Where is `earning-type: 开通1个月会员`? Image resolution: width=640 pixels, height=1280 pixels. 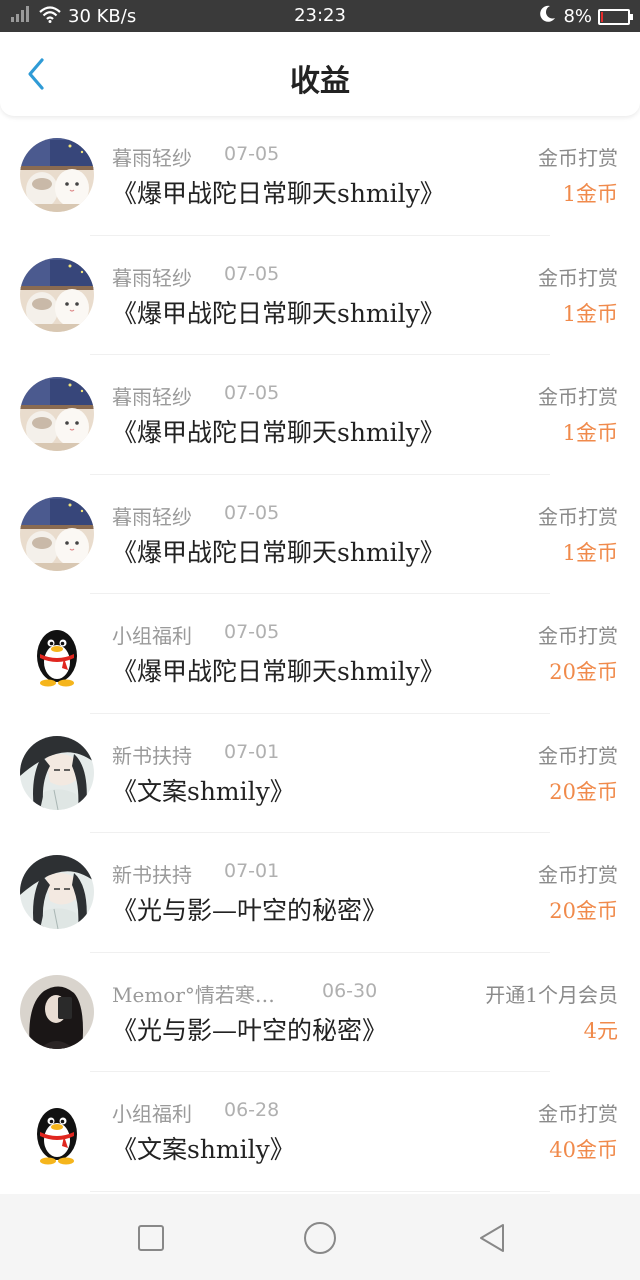 earning-type: 开通1个月会员 is located at coordinates (551, 994).